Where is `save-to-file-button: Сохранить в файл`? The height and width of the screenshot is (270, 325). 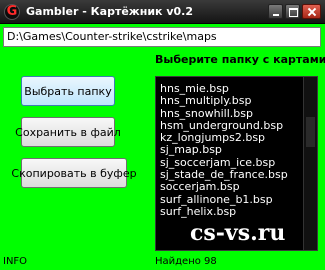
save-to-file-button: Сохранить в файл is located at coordinates (68, 132).